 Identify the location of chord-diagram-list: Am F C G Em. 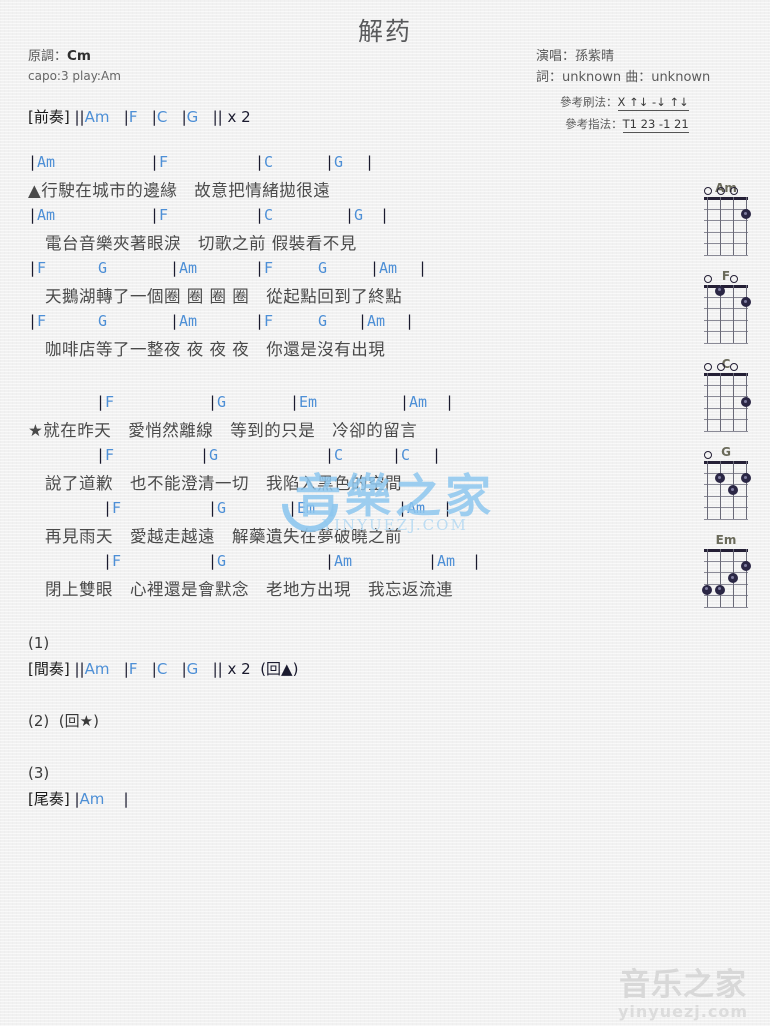
(726, 402).